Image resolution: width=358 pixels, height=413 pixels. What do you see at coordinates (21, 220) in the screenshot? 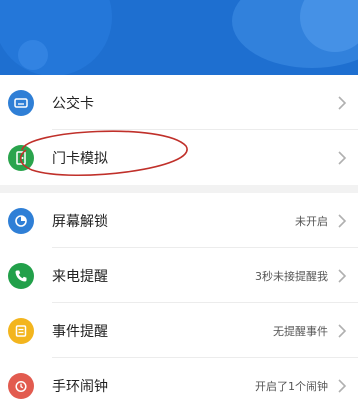
I see `unlock-icon` at bounding box center [21, 220].